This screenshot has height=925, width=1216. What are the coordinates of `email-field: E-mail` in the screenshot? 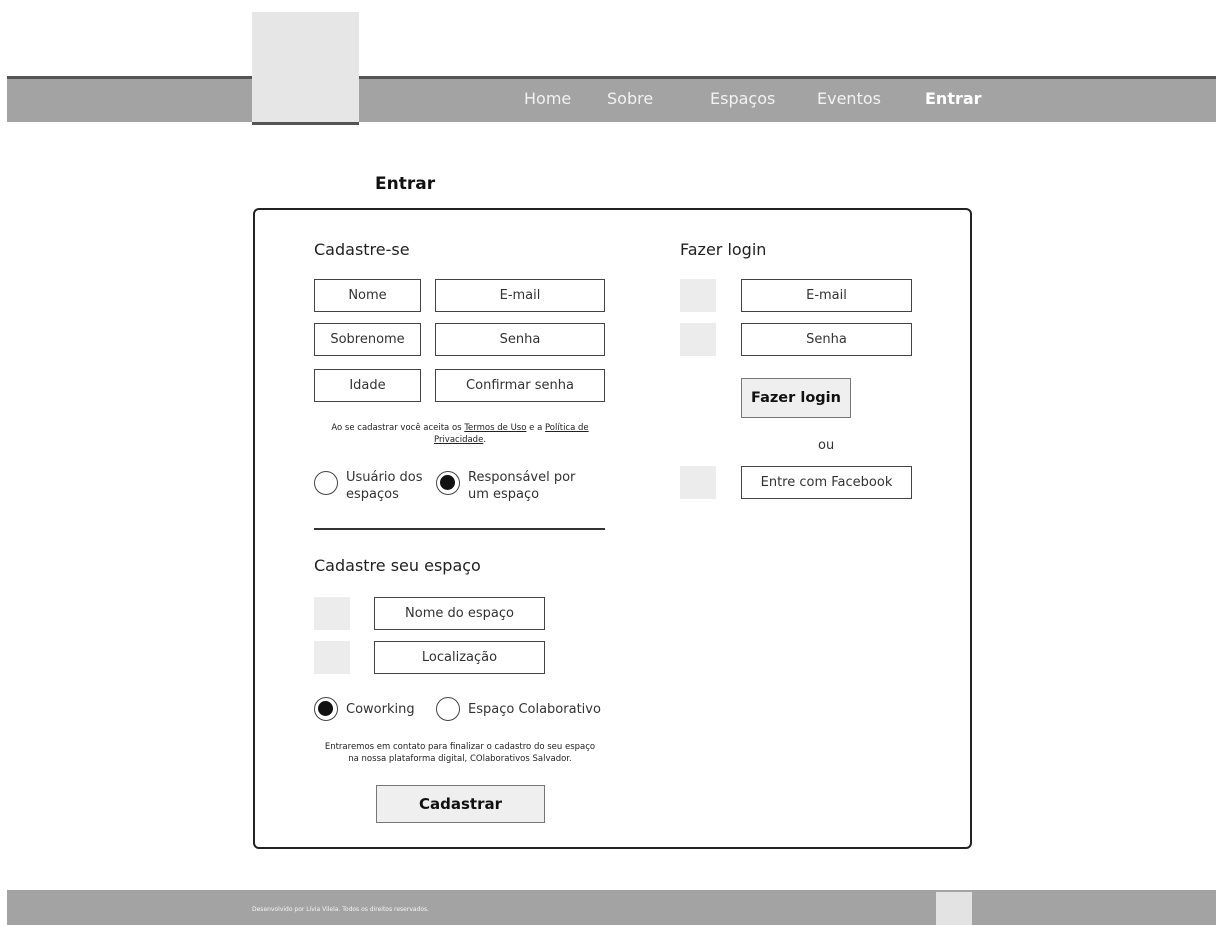 It's located at (520, 295).